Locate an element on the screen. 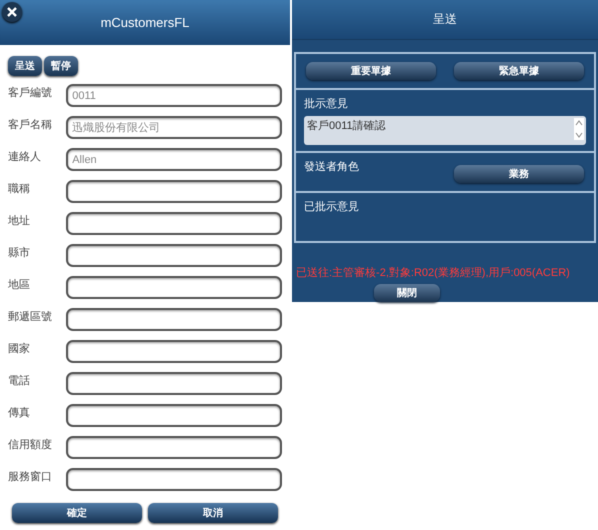 This screenshot has width=598, height=530. field-label: 客戶編號 is located at coordinates (30, 93).